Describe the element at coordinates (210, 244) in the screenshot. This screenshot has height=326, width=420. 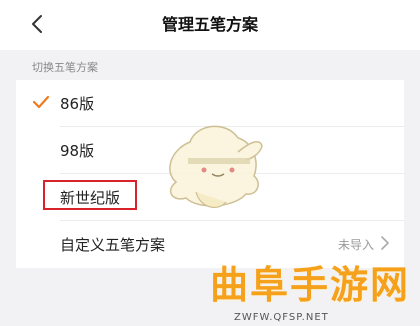
I see `custom-scheme-item: 自定义五笔方案 未导入` at that location.